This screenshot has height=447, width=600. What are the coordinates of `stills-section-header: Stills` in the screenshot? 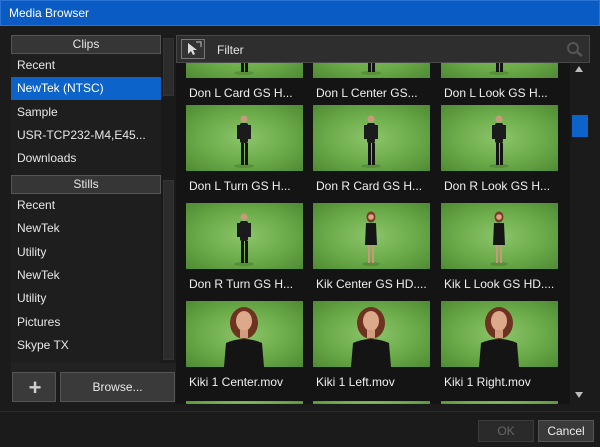 It's located at (86, 184).